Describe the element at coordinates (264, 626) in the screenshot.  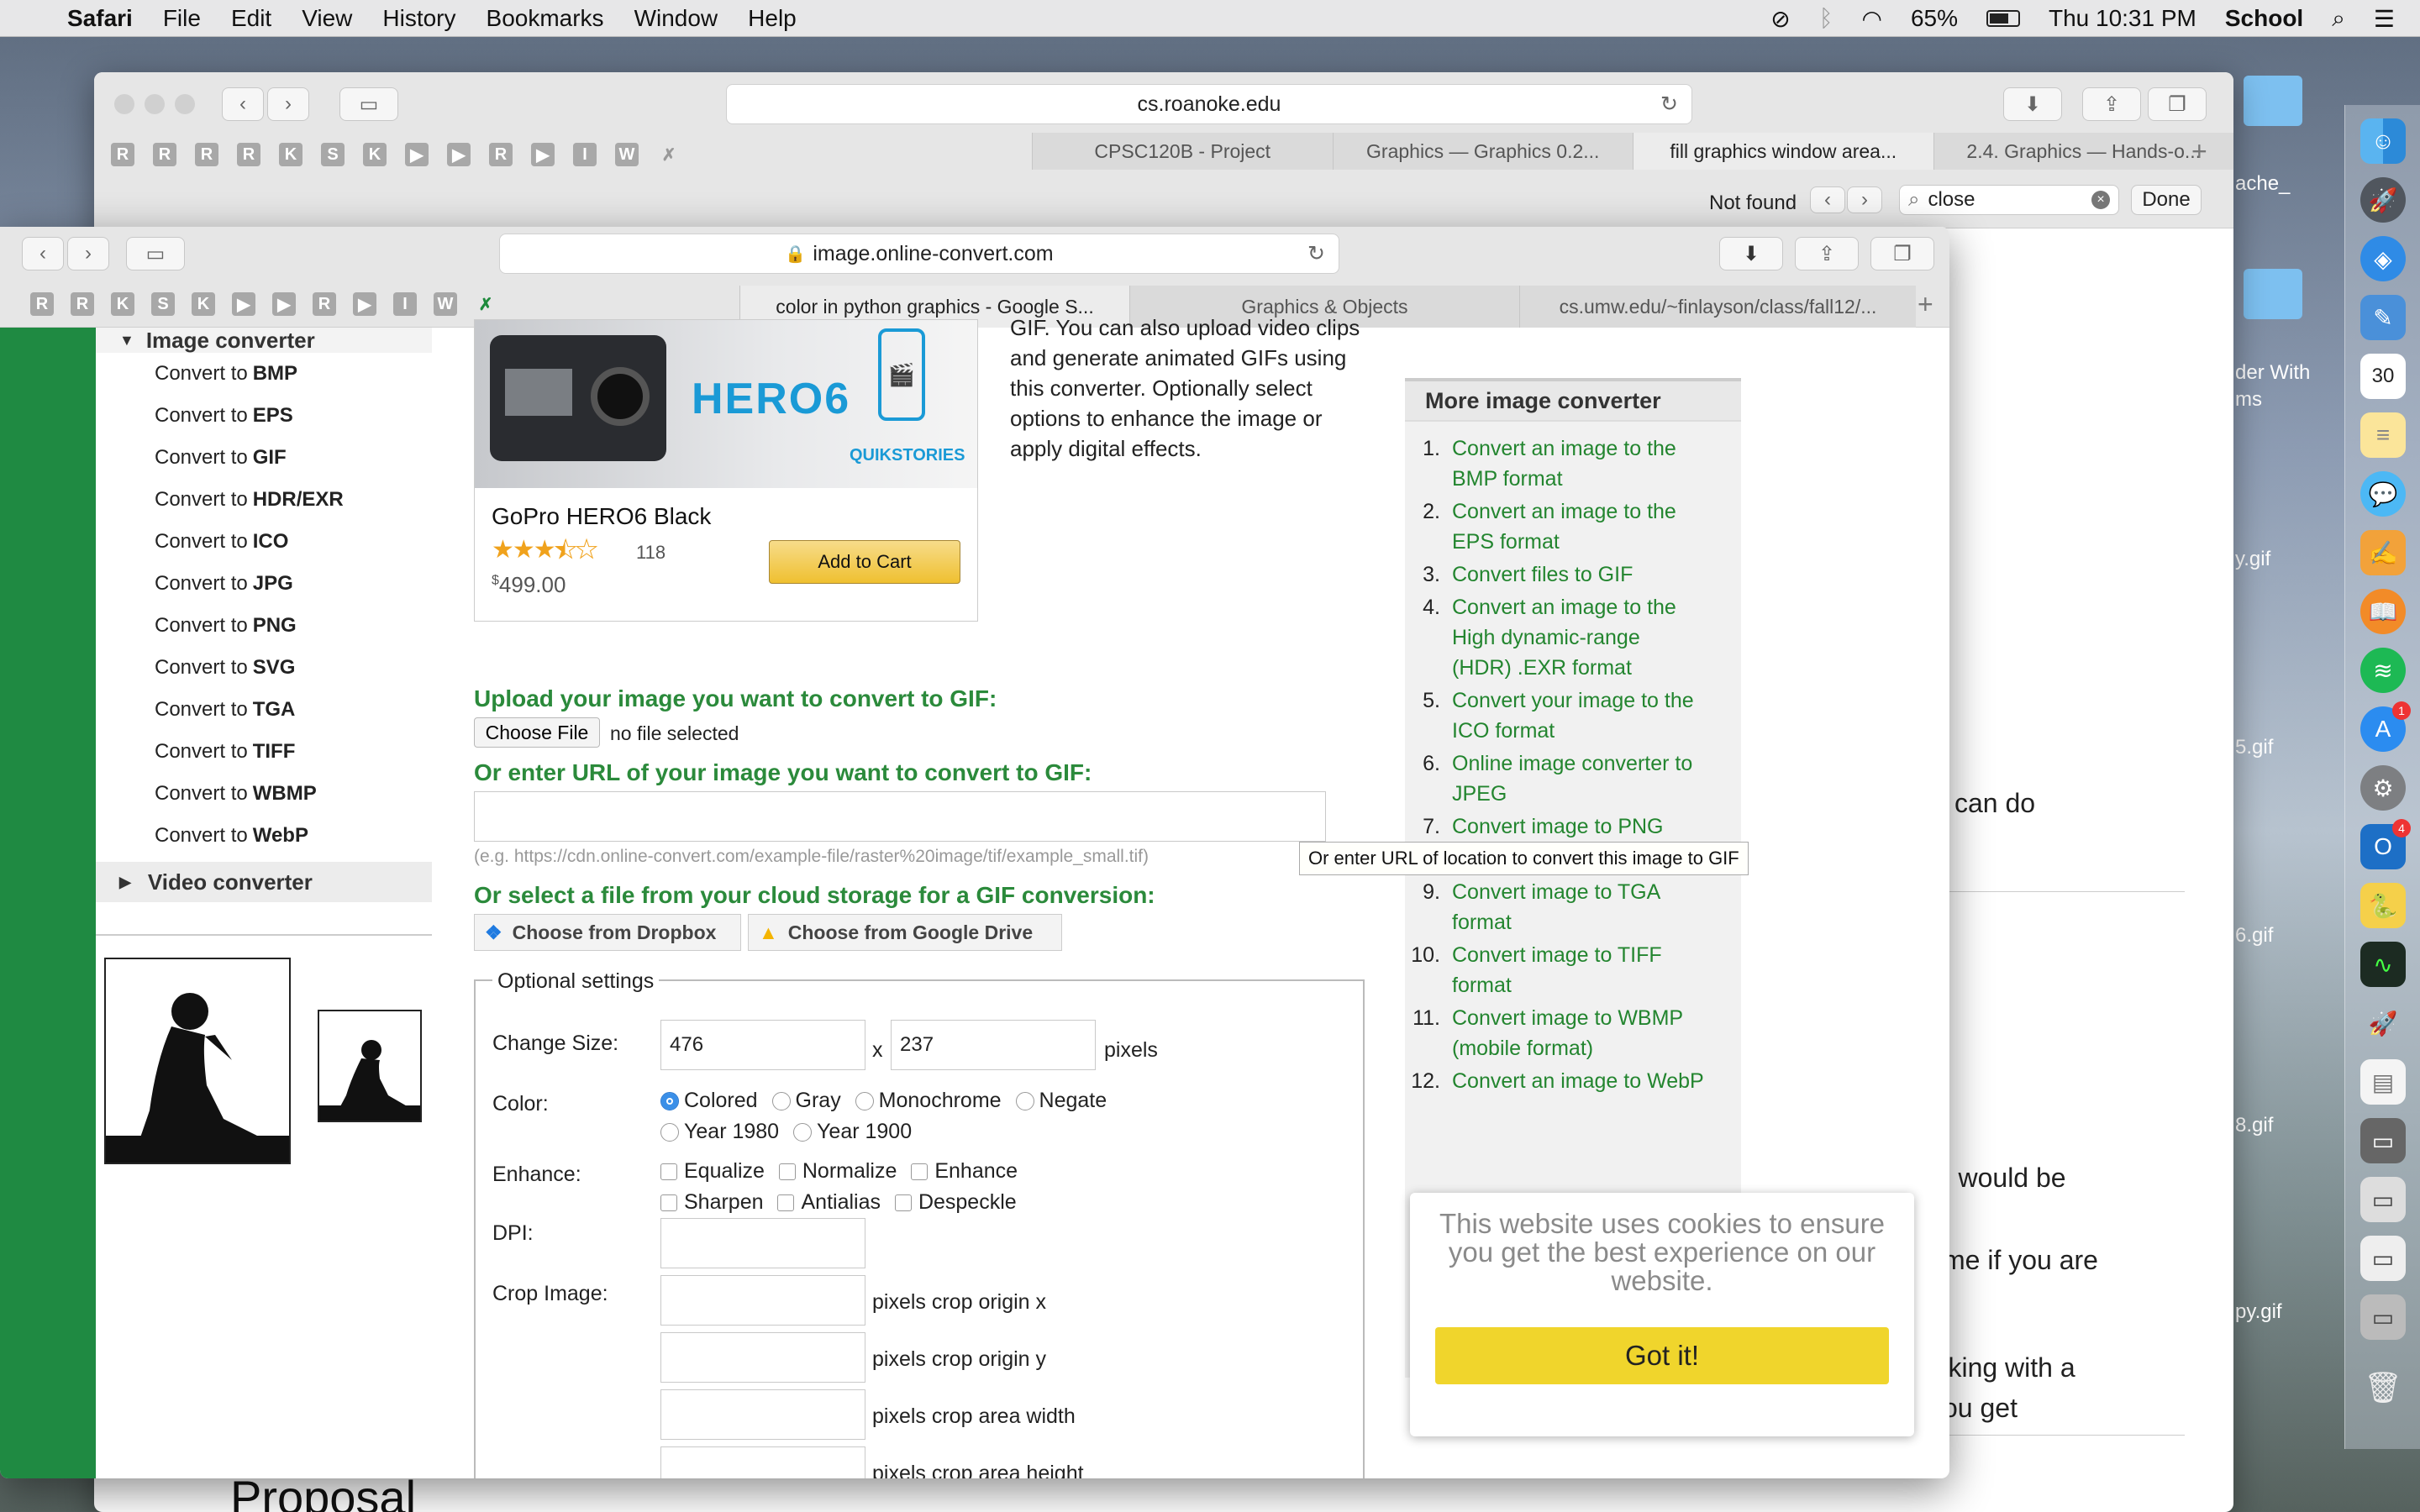
I see `nav-item-png: Convert to PNG` at that location.